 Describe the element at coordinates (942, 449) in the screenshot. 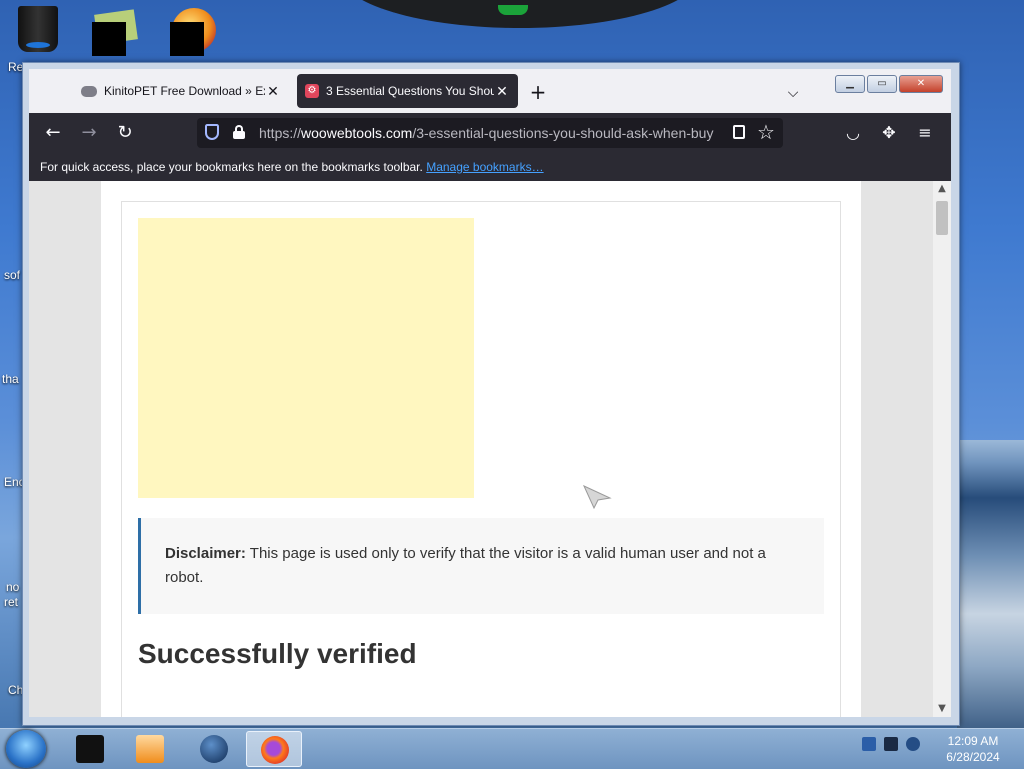

I see `vertical-scrollbar: ▲ ▼` at that location.